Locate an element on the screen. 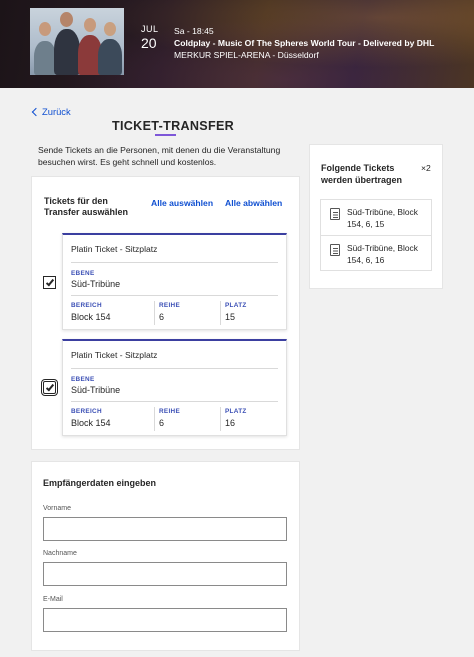 The height and width of the screenshot is (657, 474). ticket-selection-heading: Tickets für den Transfer auswählen is located at coordinates (86, 206).